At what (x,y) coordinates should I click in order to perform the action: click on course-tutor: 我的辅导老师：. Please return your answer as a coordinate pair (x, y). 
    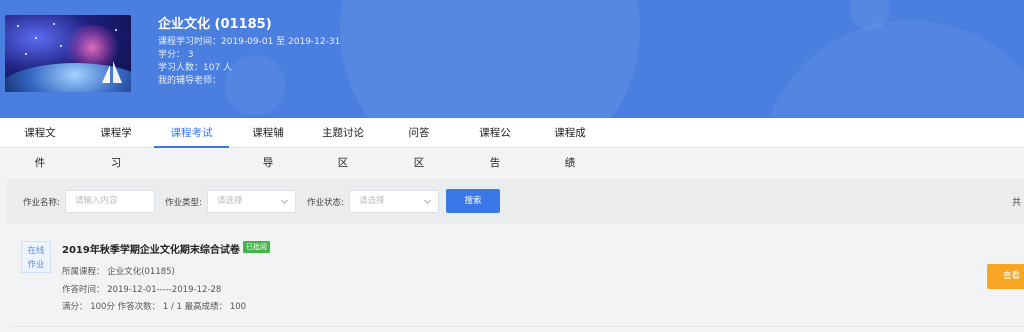
    Looking at the image, I should click on (190, 81).